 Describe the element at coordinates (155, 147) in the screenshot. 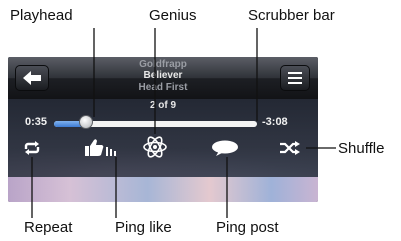

I see `genius-icon` at that location.